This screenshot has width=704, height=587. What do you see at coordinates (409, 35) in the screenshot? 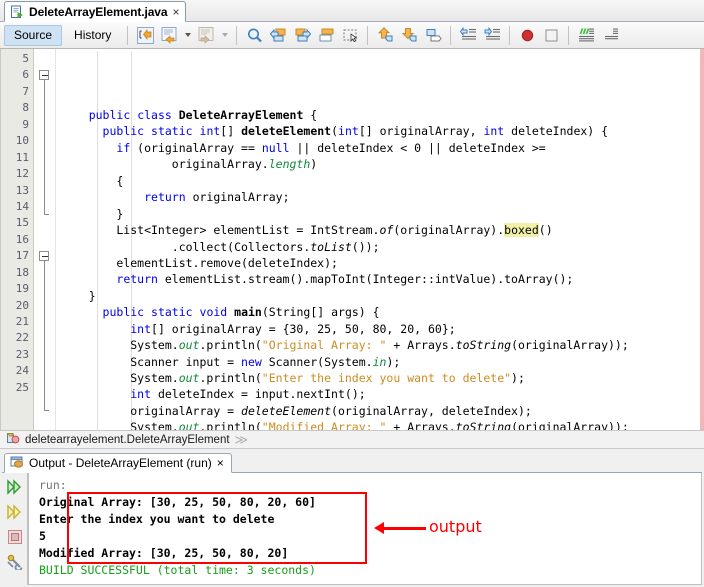
I see `next-error-icon` at bounding box center [409, 35].